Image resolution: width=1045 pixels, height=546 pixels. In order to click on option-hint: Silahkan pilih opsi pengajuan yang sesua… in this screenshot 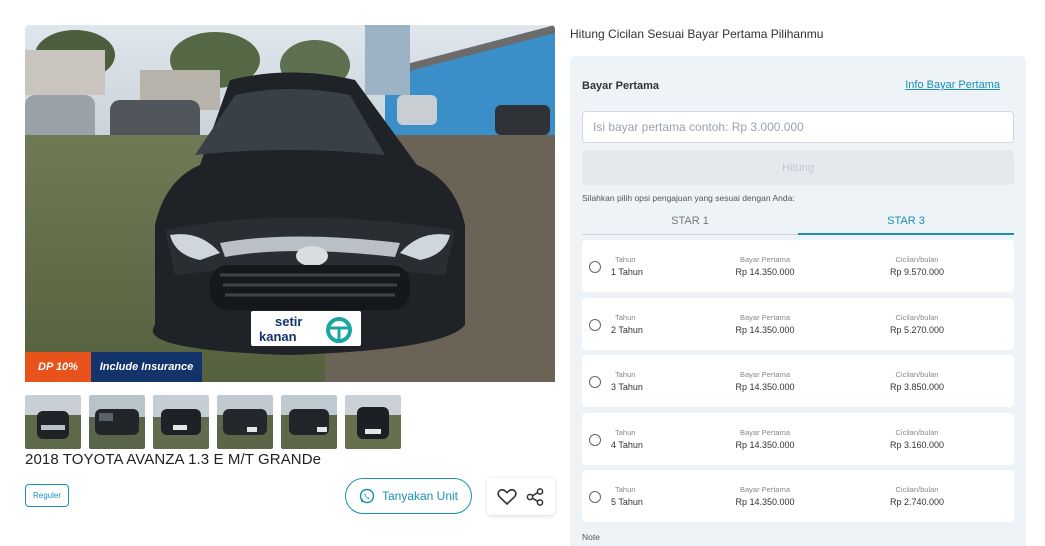, I will do `click(688, 198)`.